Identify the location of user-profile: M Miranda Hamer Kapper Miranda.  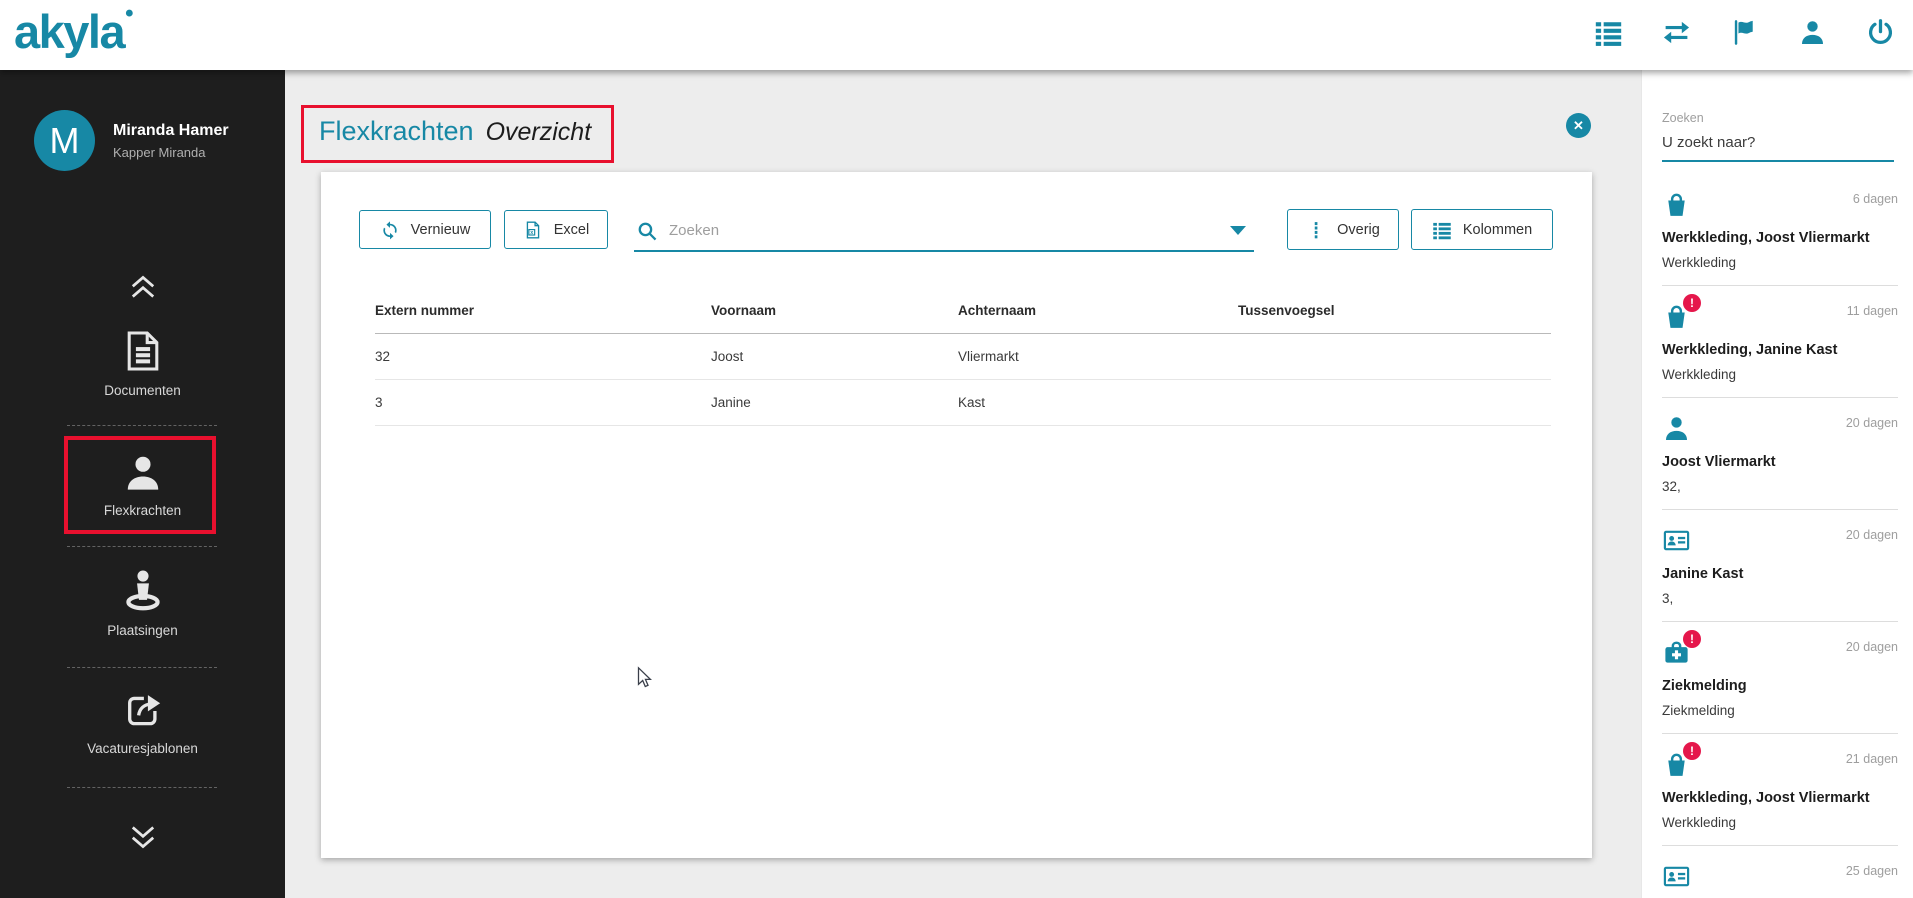
(131, 140).